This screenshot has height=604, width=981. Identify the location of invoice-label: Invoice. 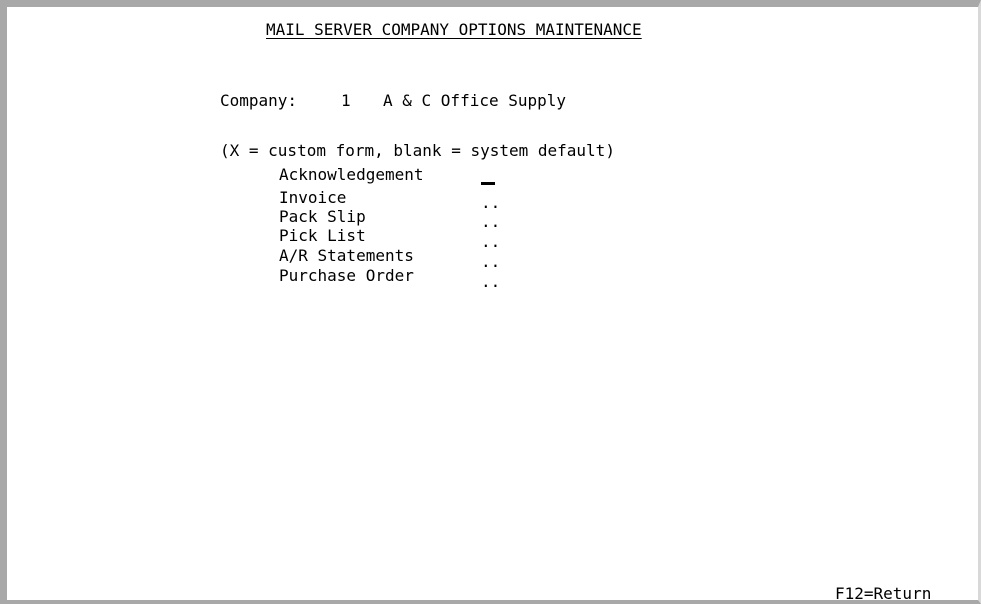
(313, 197).